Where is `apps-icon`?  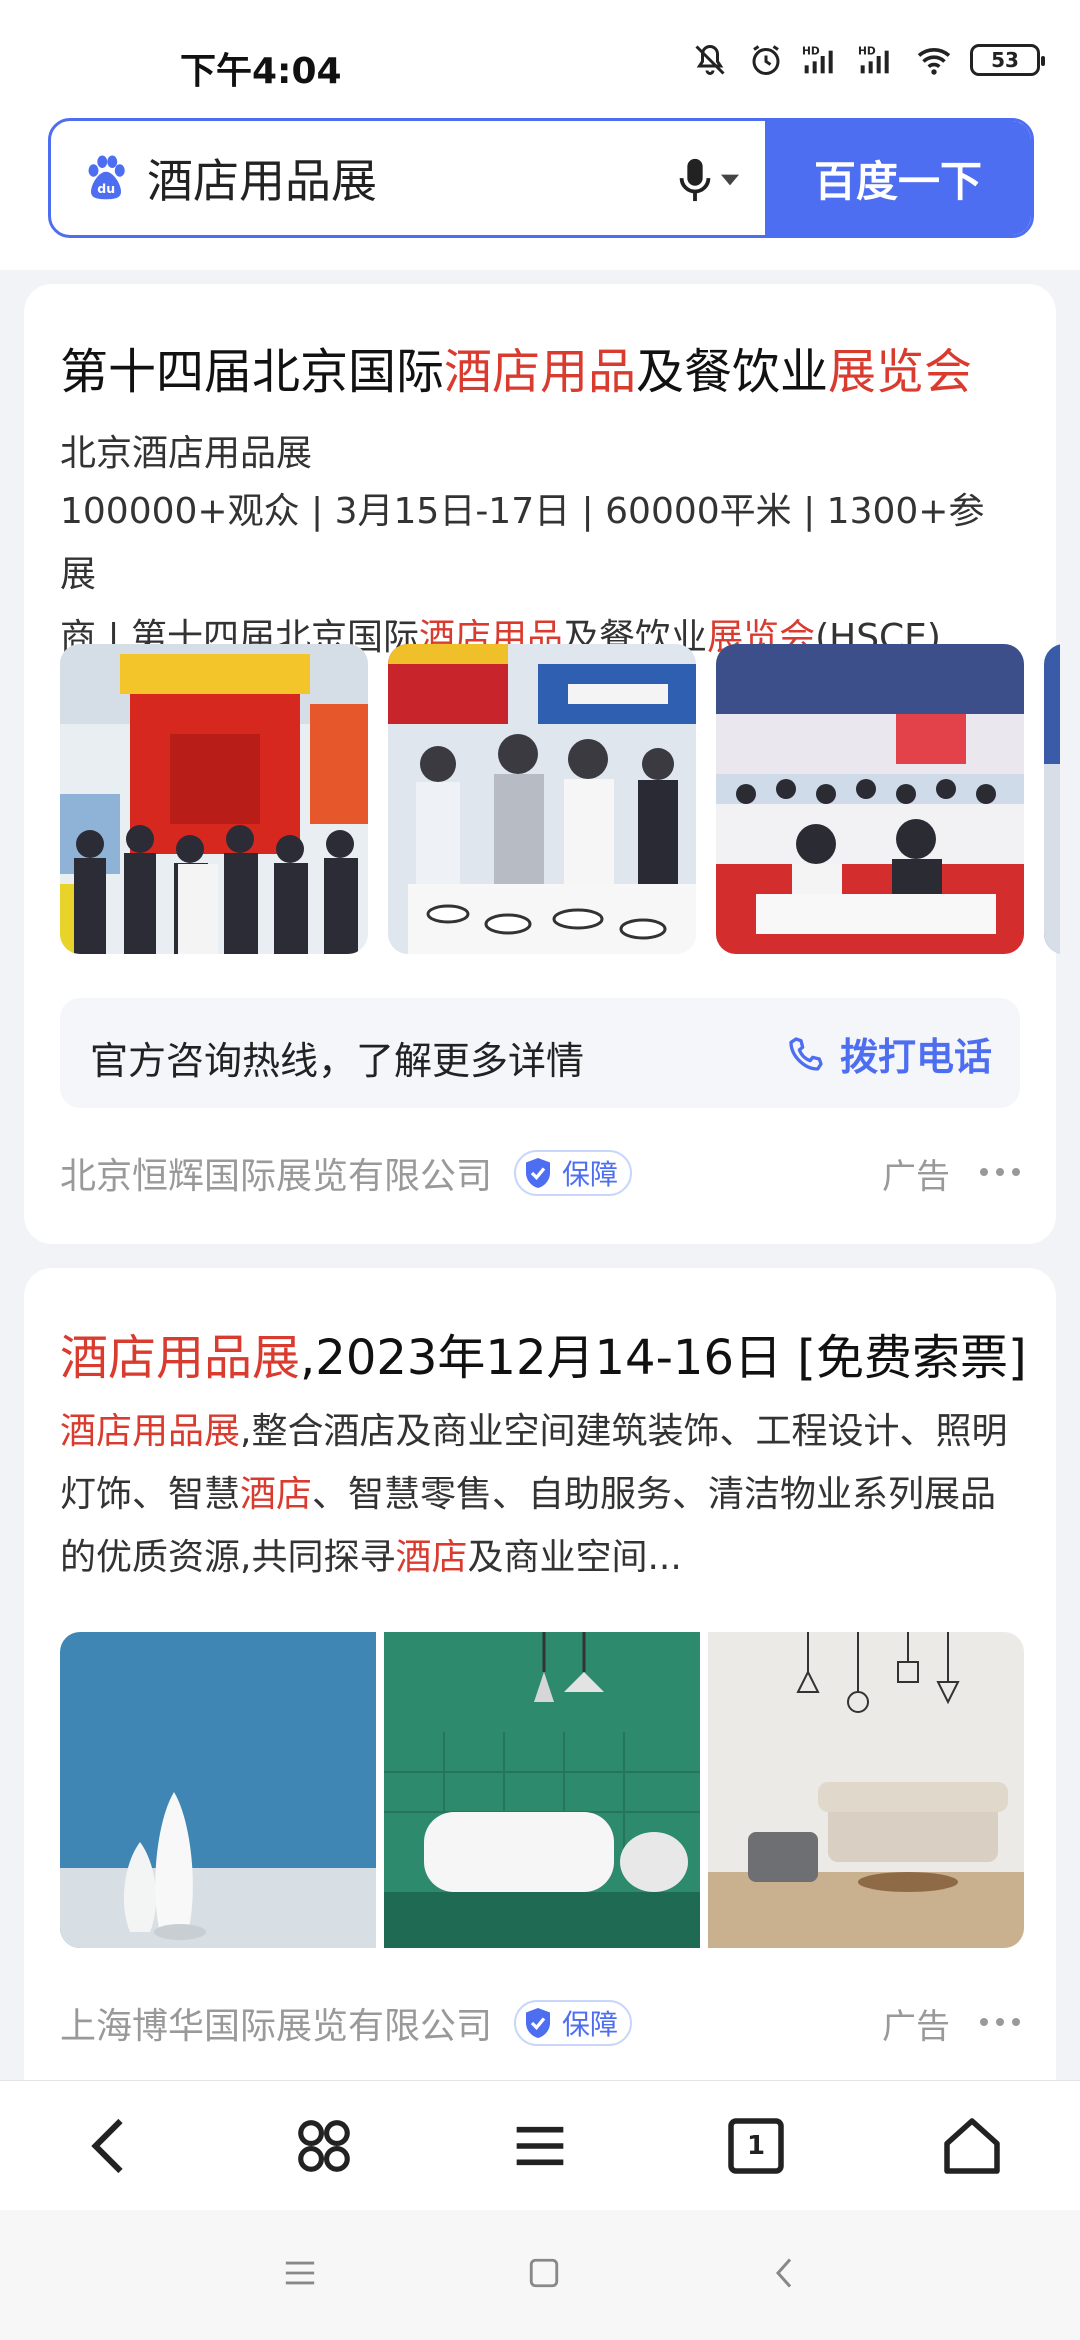
apps-icon is located at coordinates (324, 2145).